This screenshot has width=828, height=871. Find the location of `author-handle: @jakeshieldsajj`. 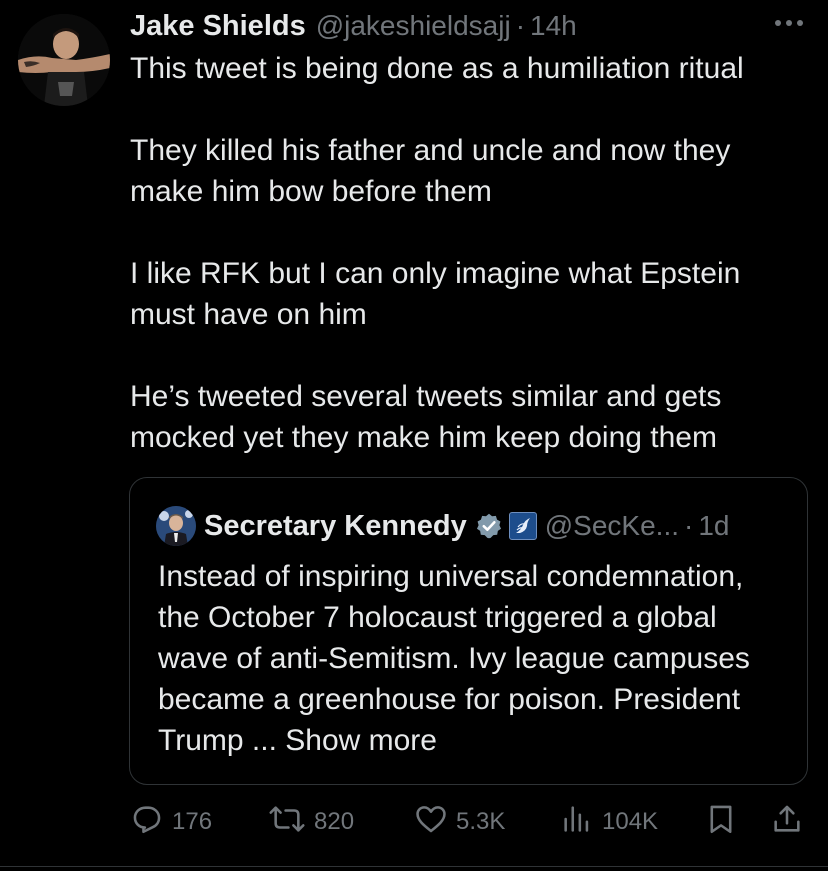

author-handle: @jakeshieldsajj is located at coordinates (413, 26).